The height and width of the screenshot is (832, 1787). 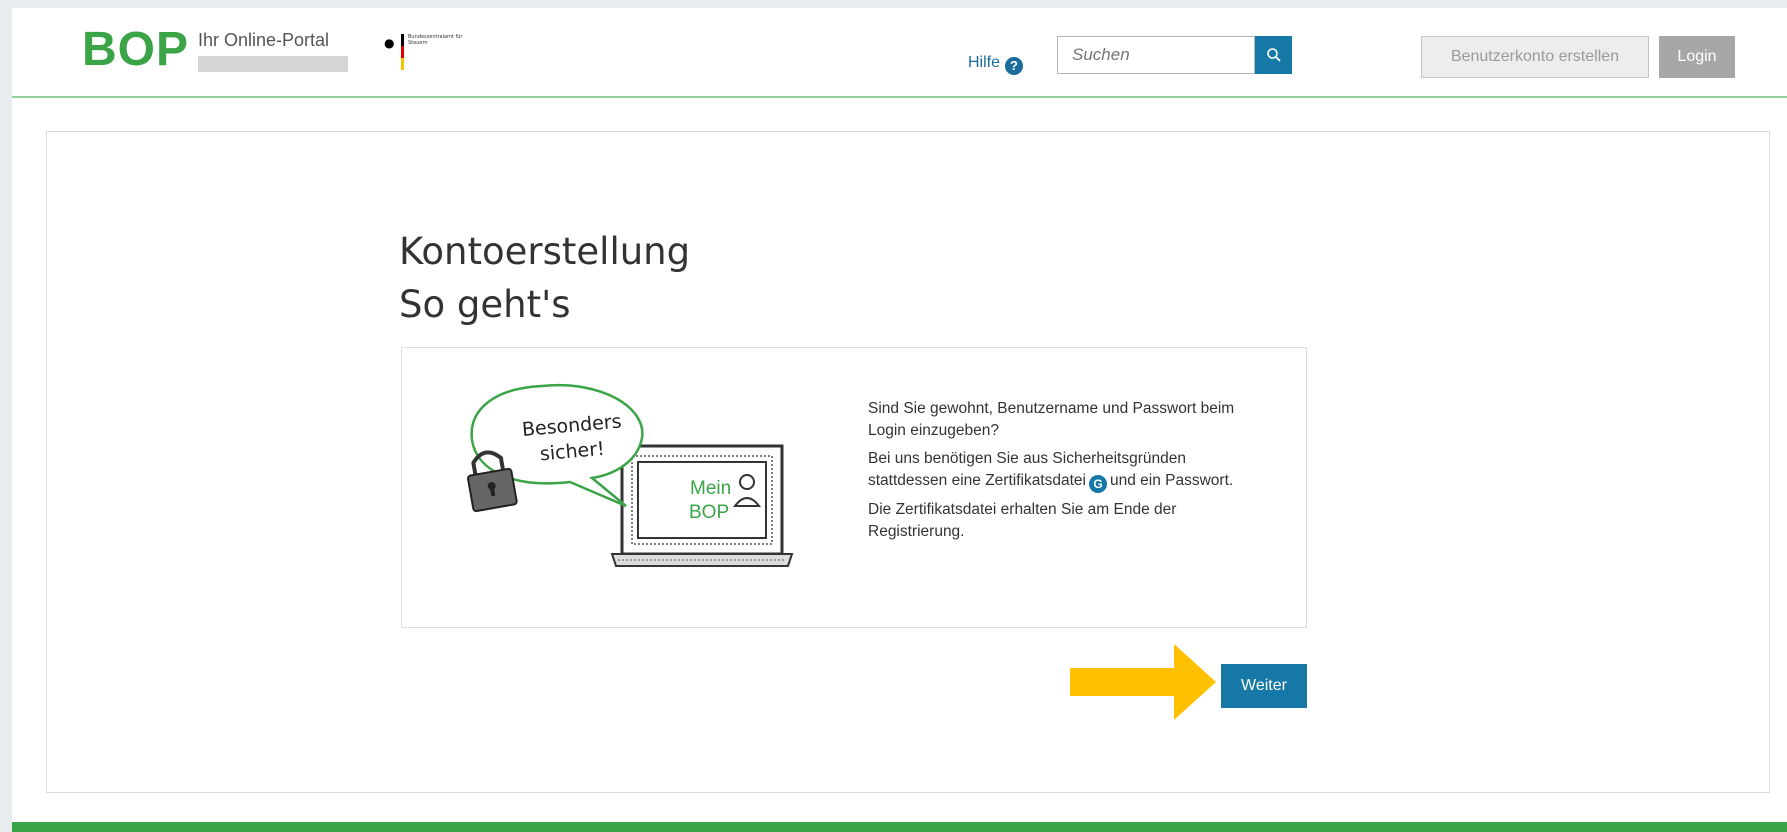 I want to click on page-title: Kontoerstellung, so click(x=545, y=251).